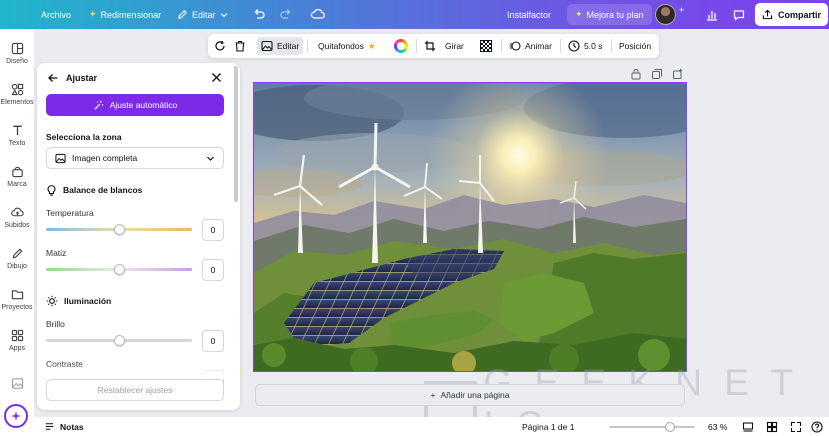 This screenshot has height=436, width=829. Describe the element at coordinates (665, 14) in the screenshot. I see `avatar` at that location.